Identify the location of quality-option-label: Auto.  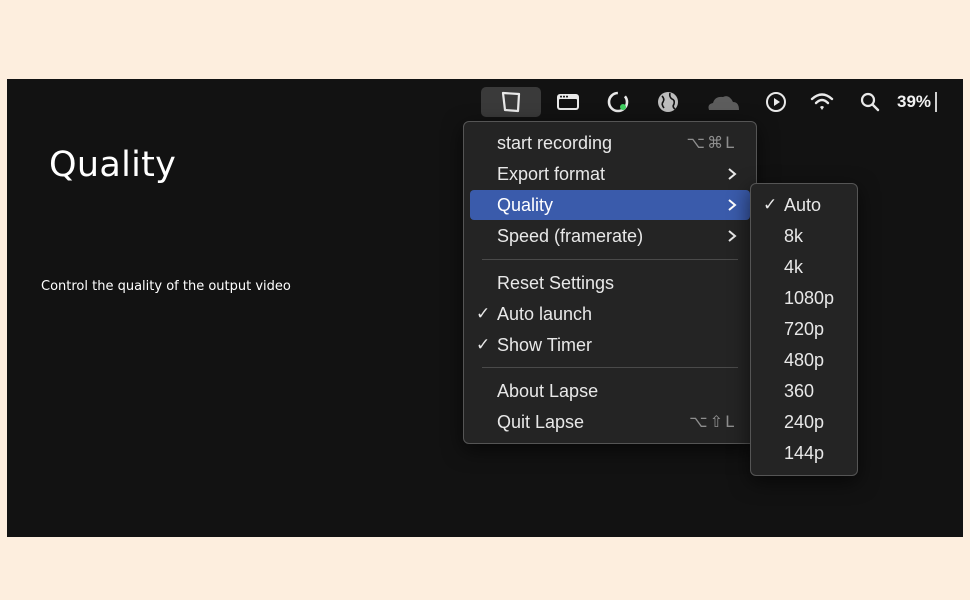
(803, 205).